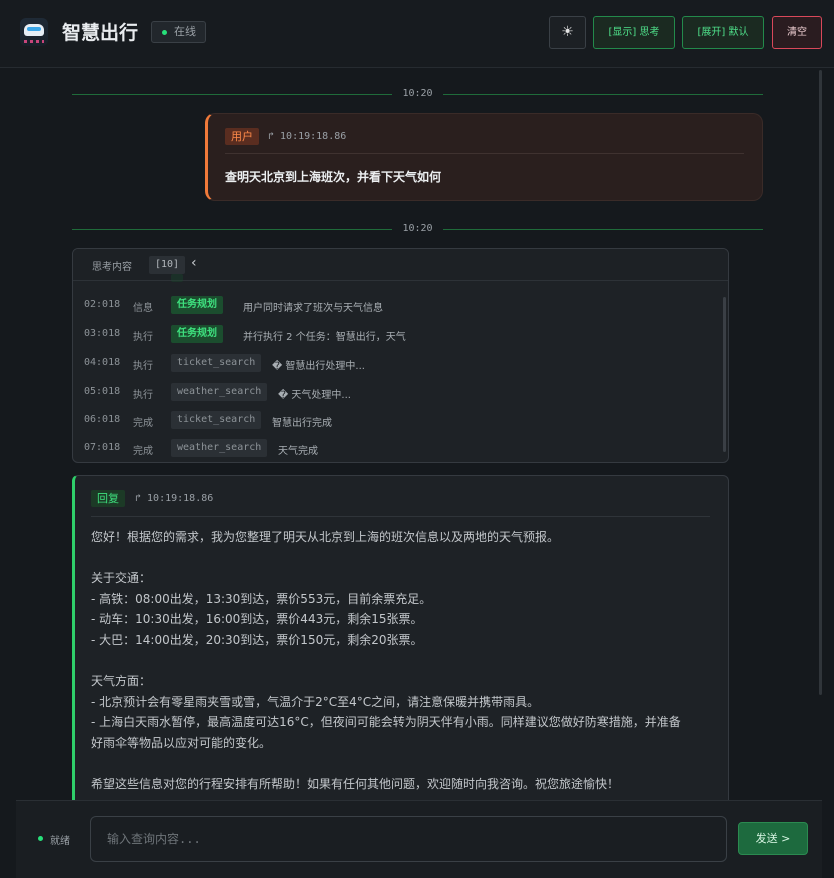 This screenshot has height=878, width=834. Describe the element at coordinates (333, 177) in the screenshot. I see `user-message-text: 查明天北京到上海班次，并看下天气如何` at that location.